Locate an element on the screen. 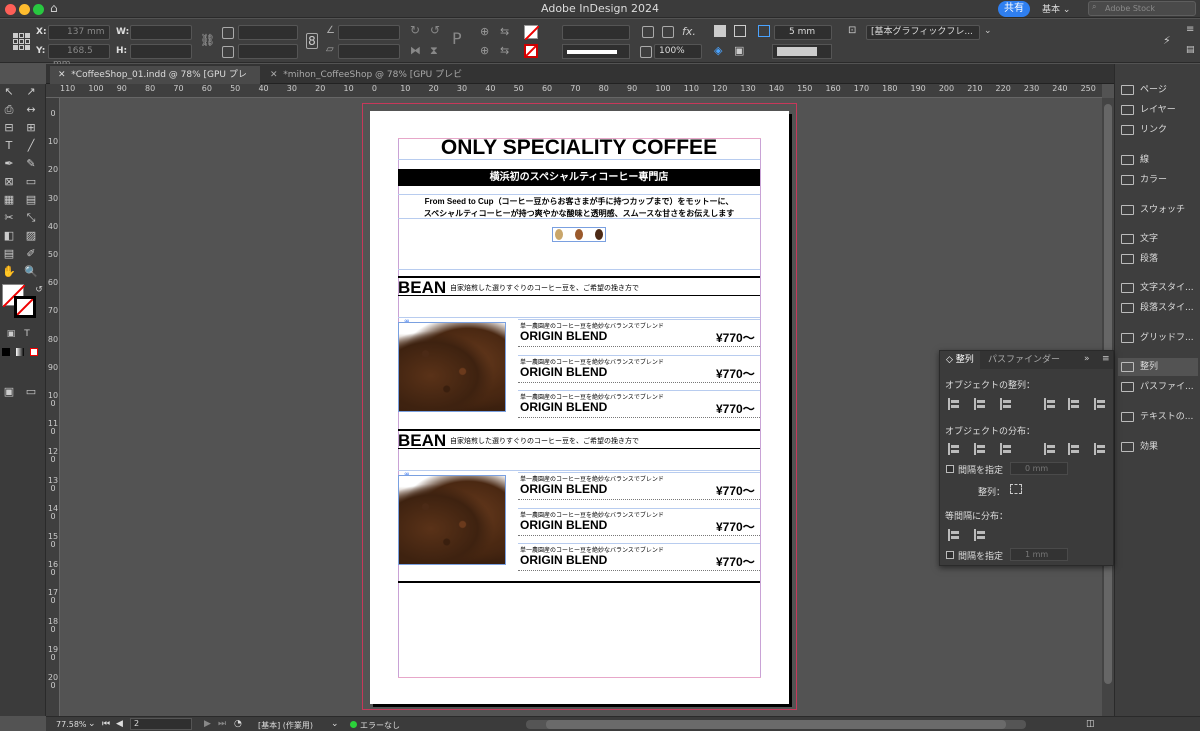  scale-y-field is located at coordinates (268, 51).